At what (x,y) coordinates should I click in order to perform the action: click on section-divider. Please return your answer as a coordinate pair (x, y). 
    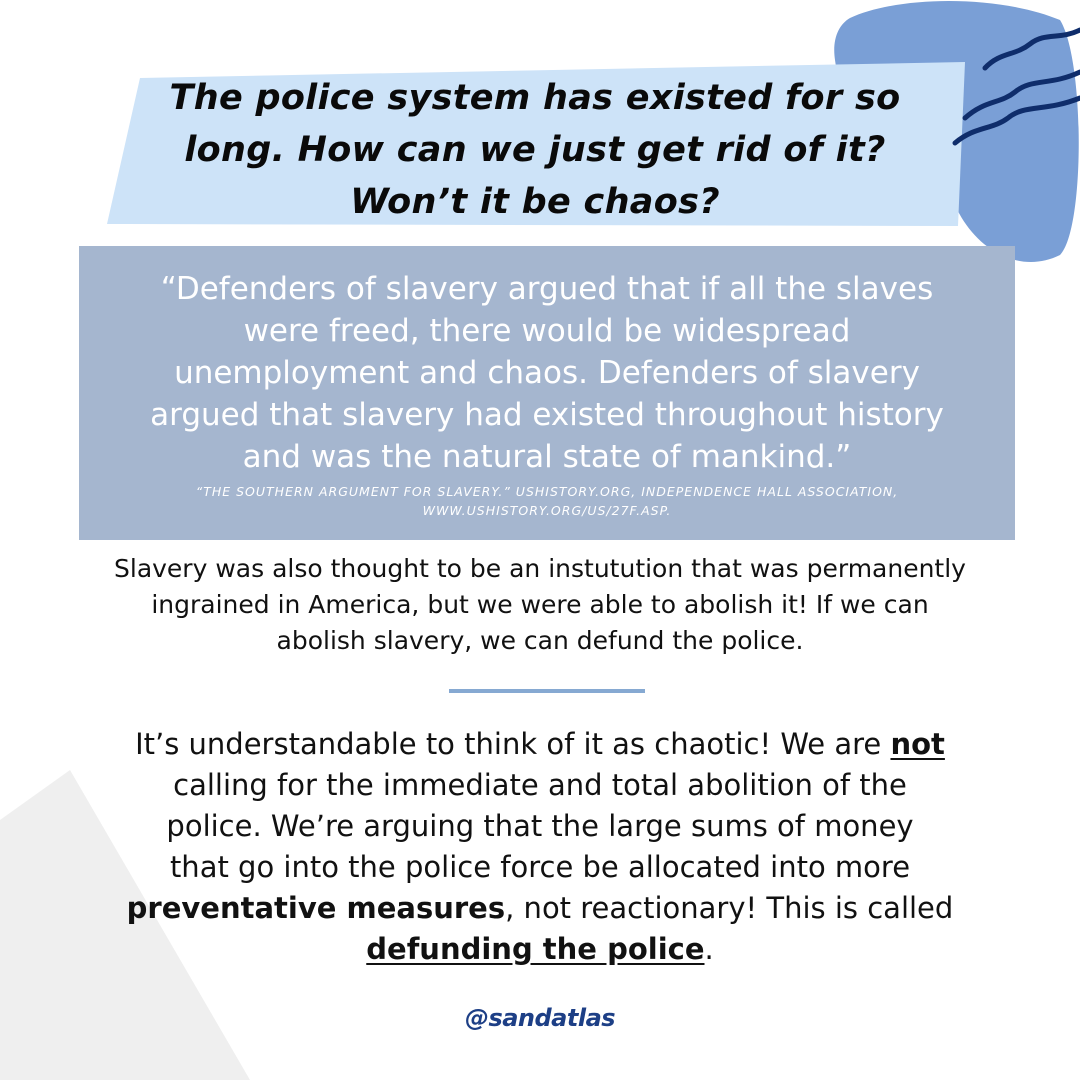
    Looking at the image, I should click on (547, 691).